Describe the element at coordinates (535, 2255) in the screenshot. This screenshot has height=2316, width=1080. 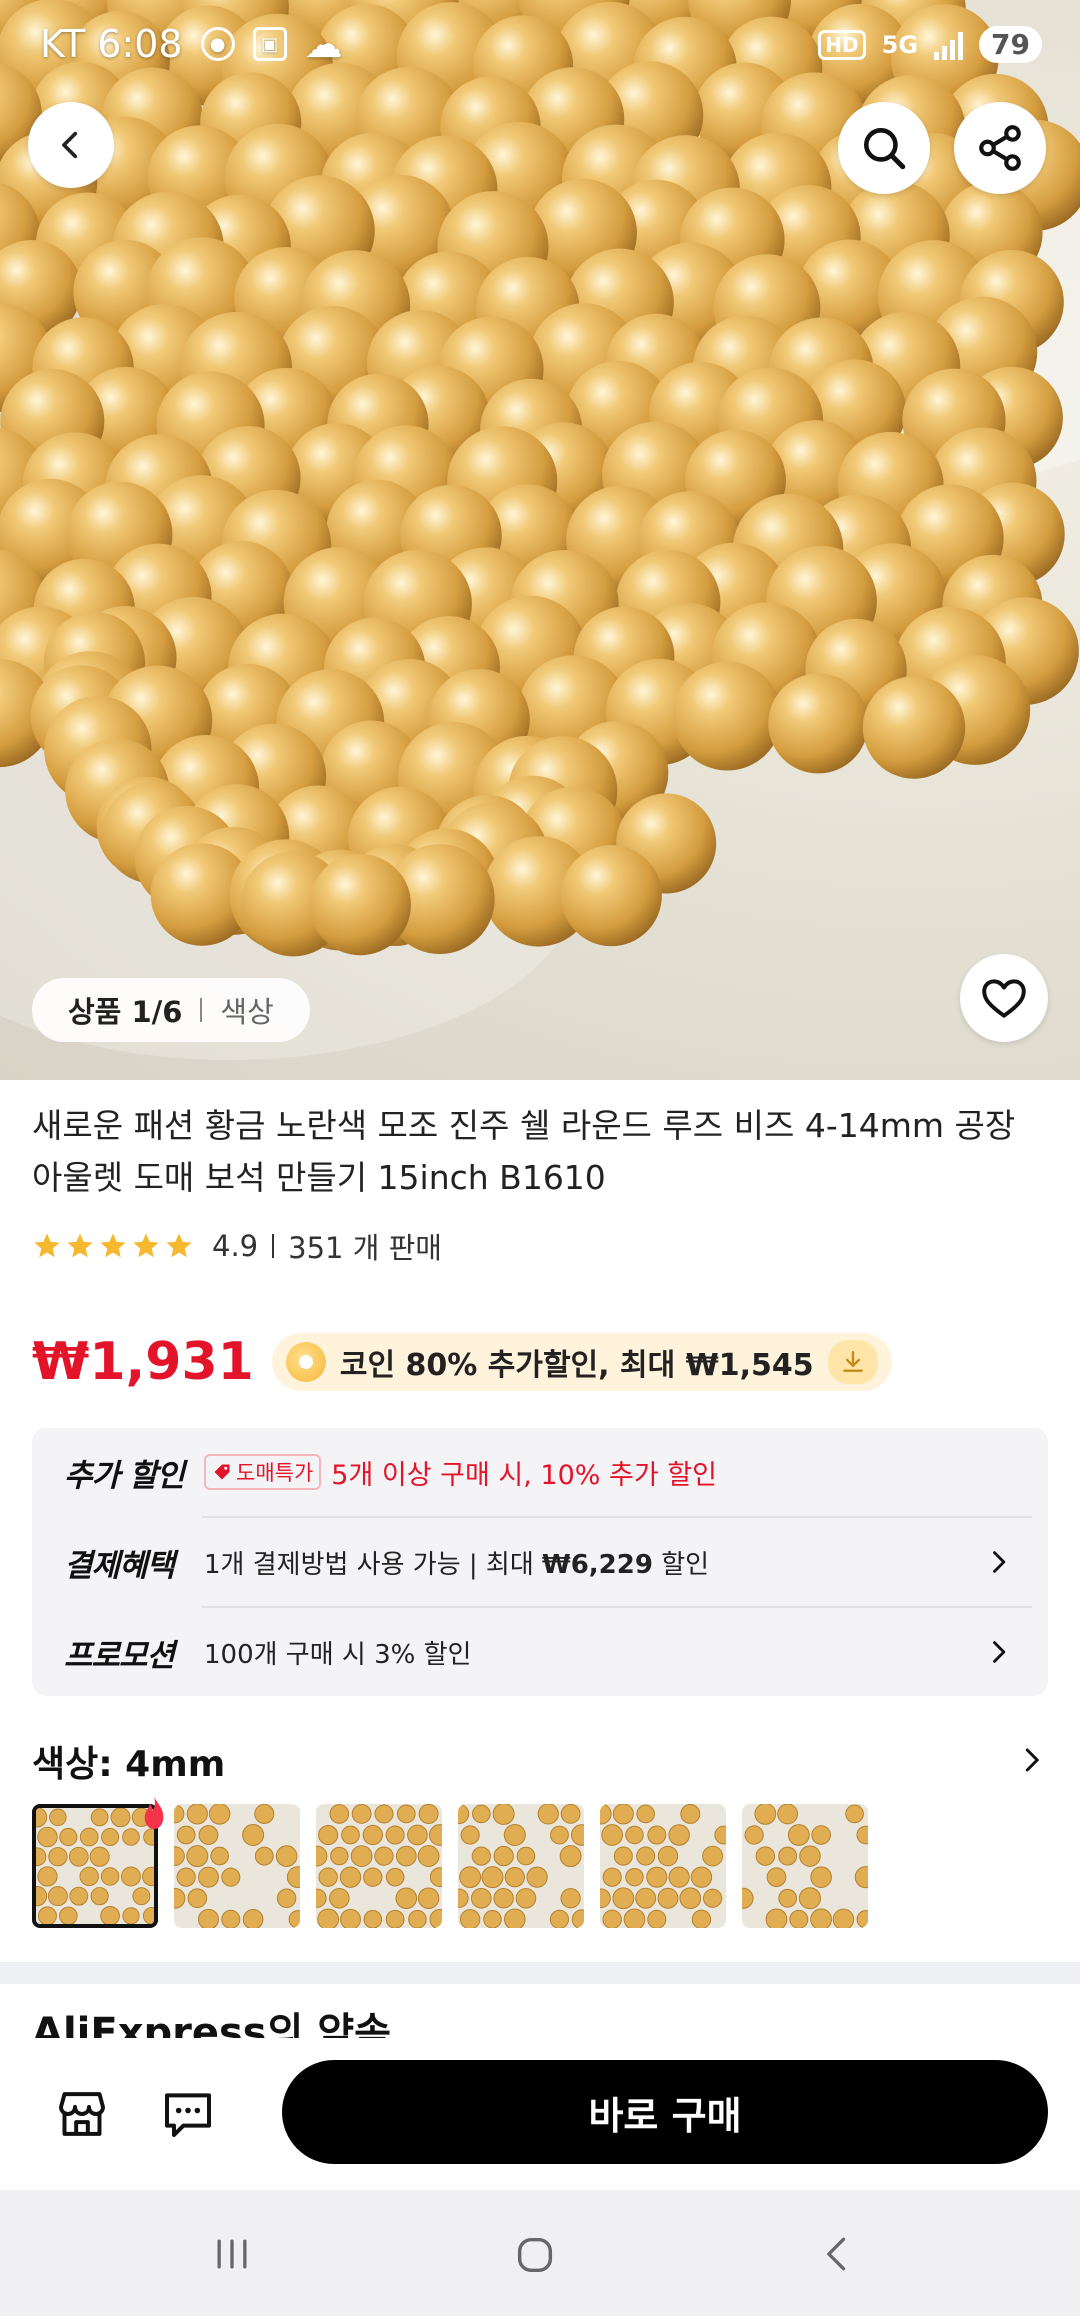
I see `home-icon` at that location.